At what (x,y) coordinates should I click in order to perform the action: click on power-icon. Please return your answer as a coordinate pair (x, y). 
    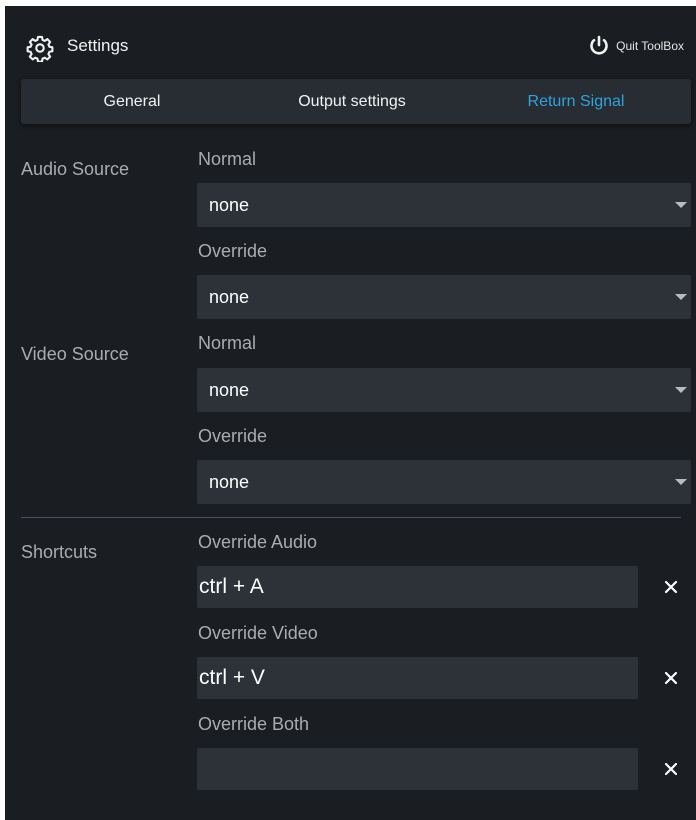
    Looking at the image, I should click on (599, 46).